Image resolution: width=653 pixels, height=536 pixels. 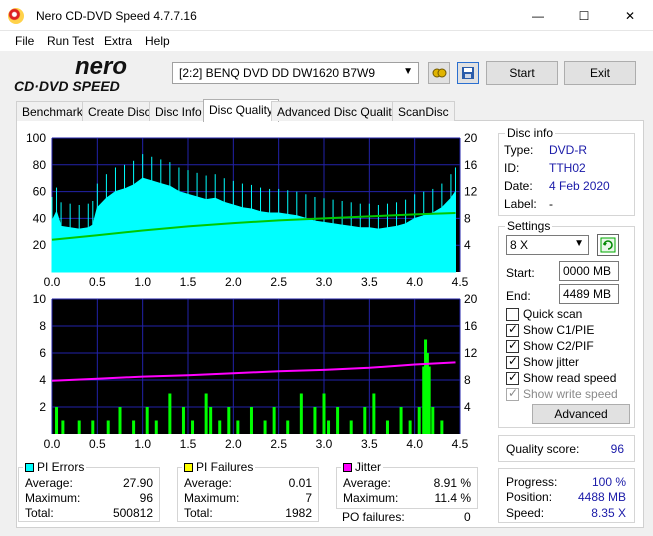 I want to click on tab-scandisc: ScanDisc, so click(x=423, y=111).